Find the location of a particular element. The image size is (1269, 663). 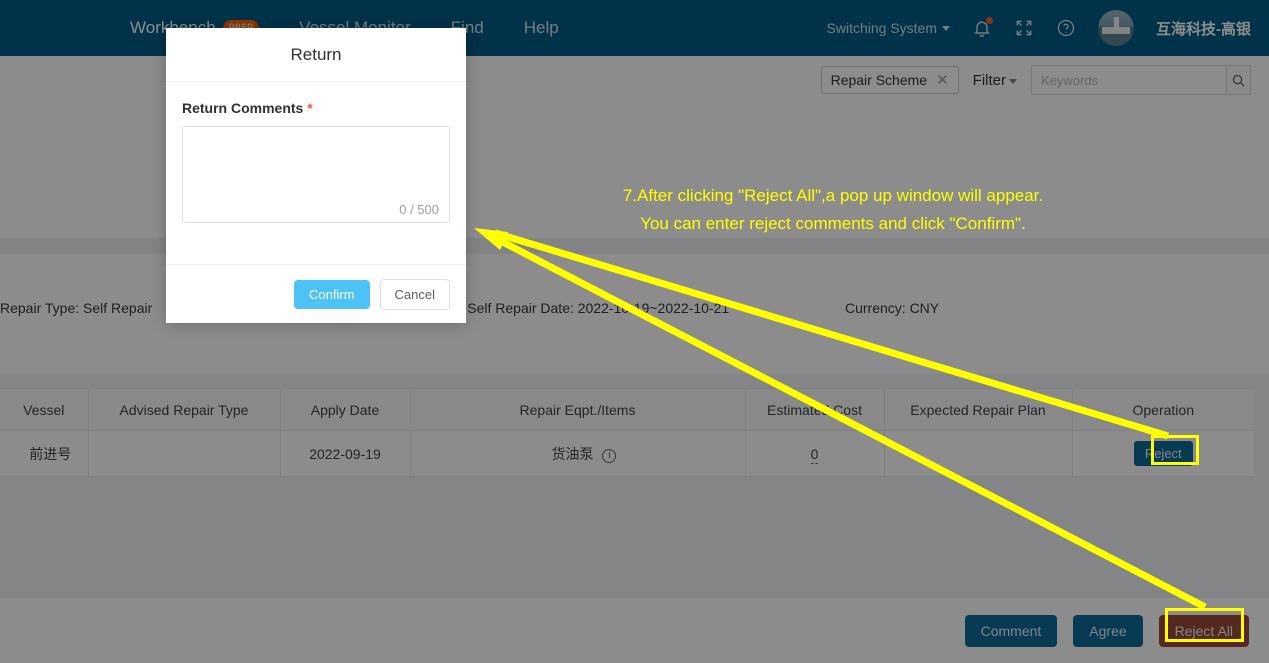

return-comments-field: 0 / 500 is located at coordinates (316, 174).